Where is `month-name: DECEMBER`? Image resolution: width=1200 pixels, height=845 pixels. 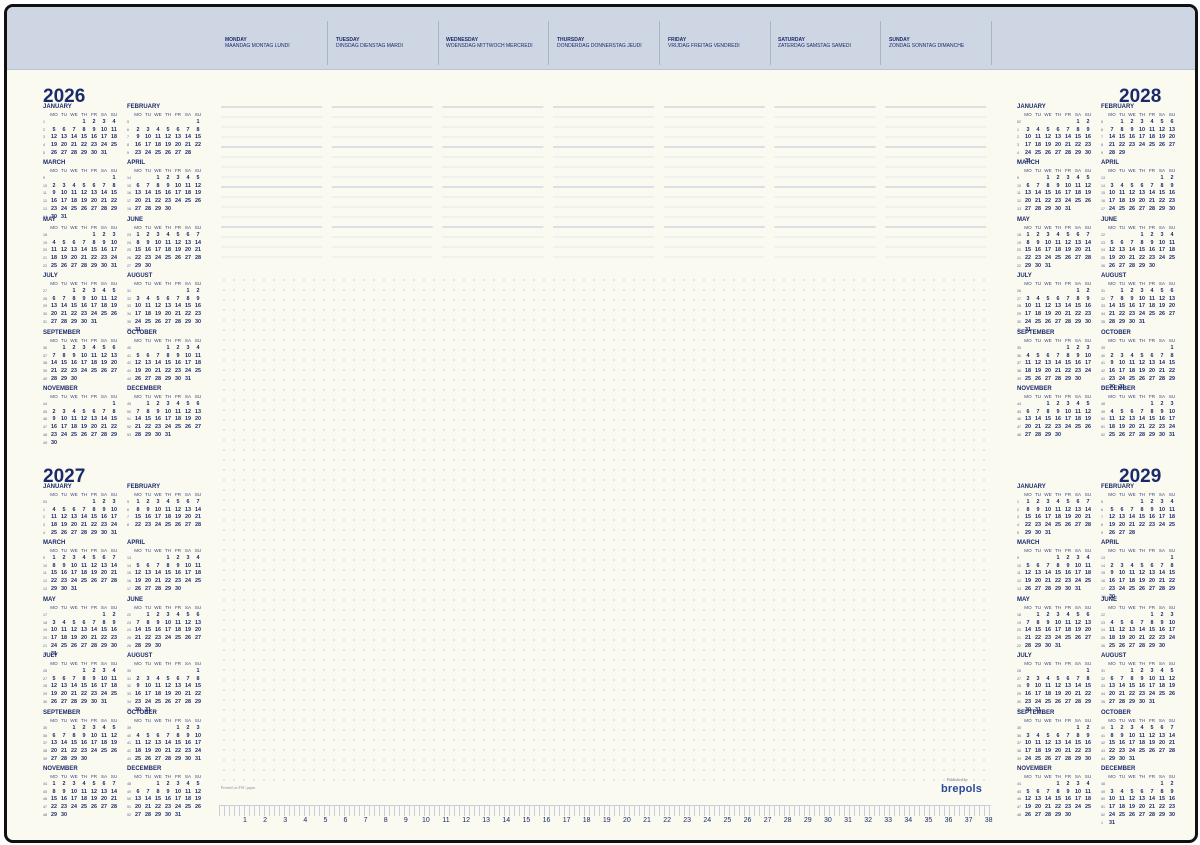
month-name: DECEMBER is located at coordinates (144, 389).